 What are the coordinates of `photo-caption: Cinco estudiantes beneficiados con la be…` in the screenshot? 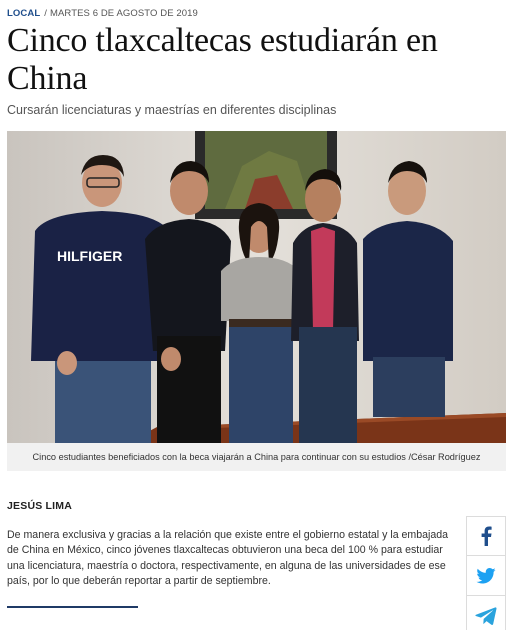 It's located at (256, 457).